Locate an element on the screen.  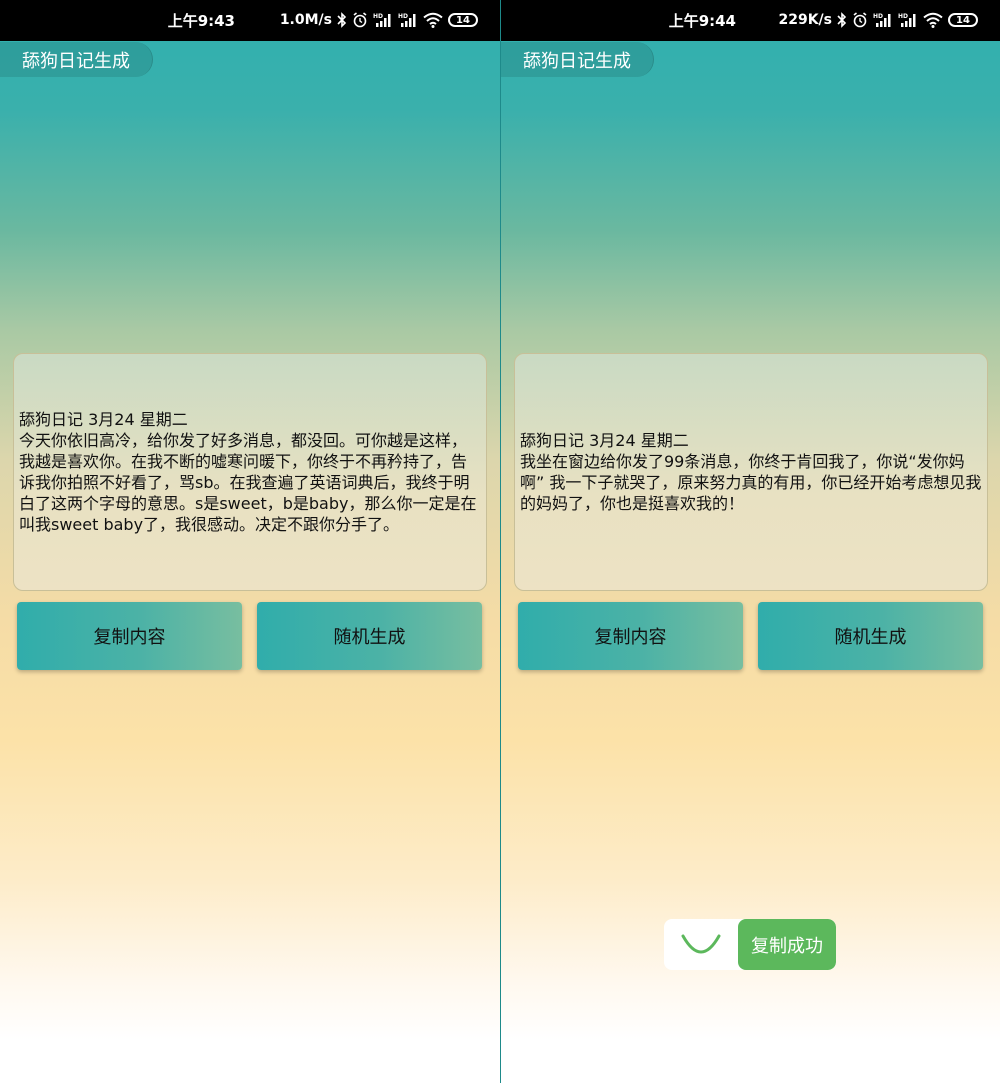
network-speed: 1.0M/s is located at coordinates (305, 20).